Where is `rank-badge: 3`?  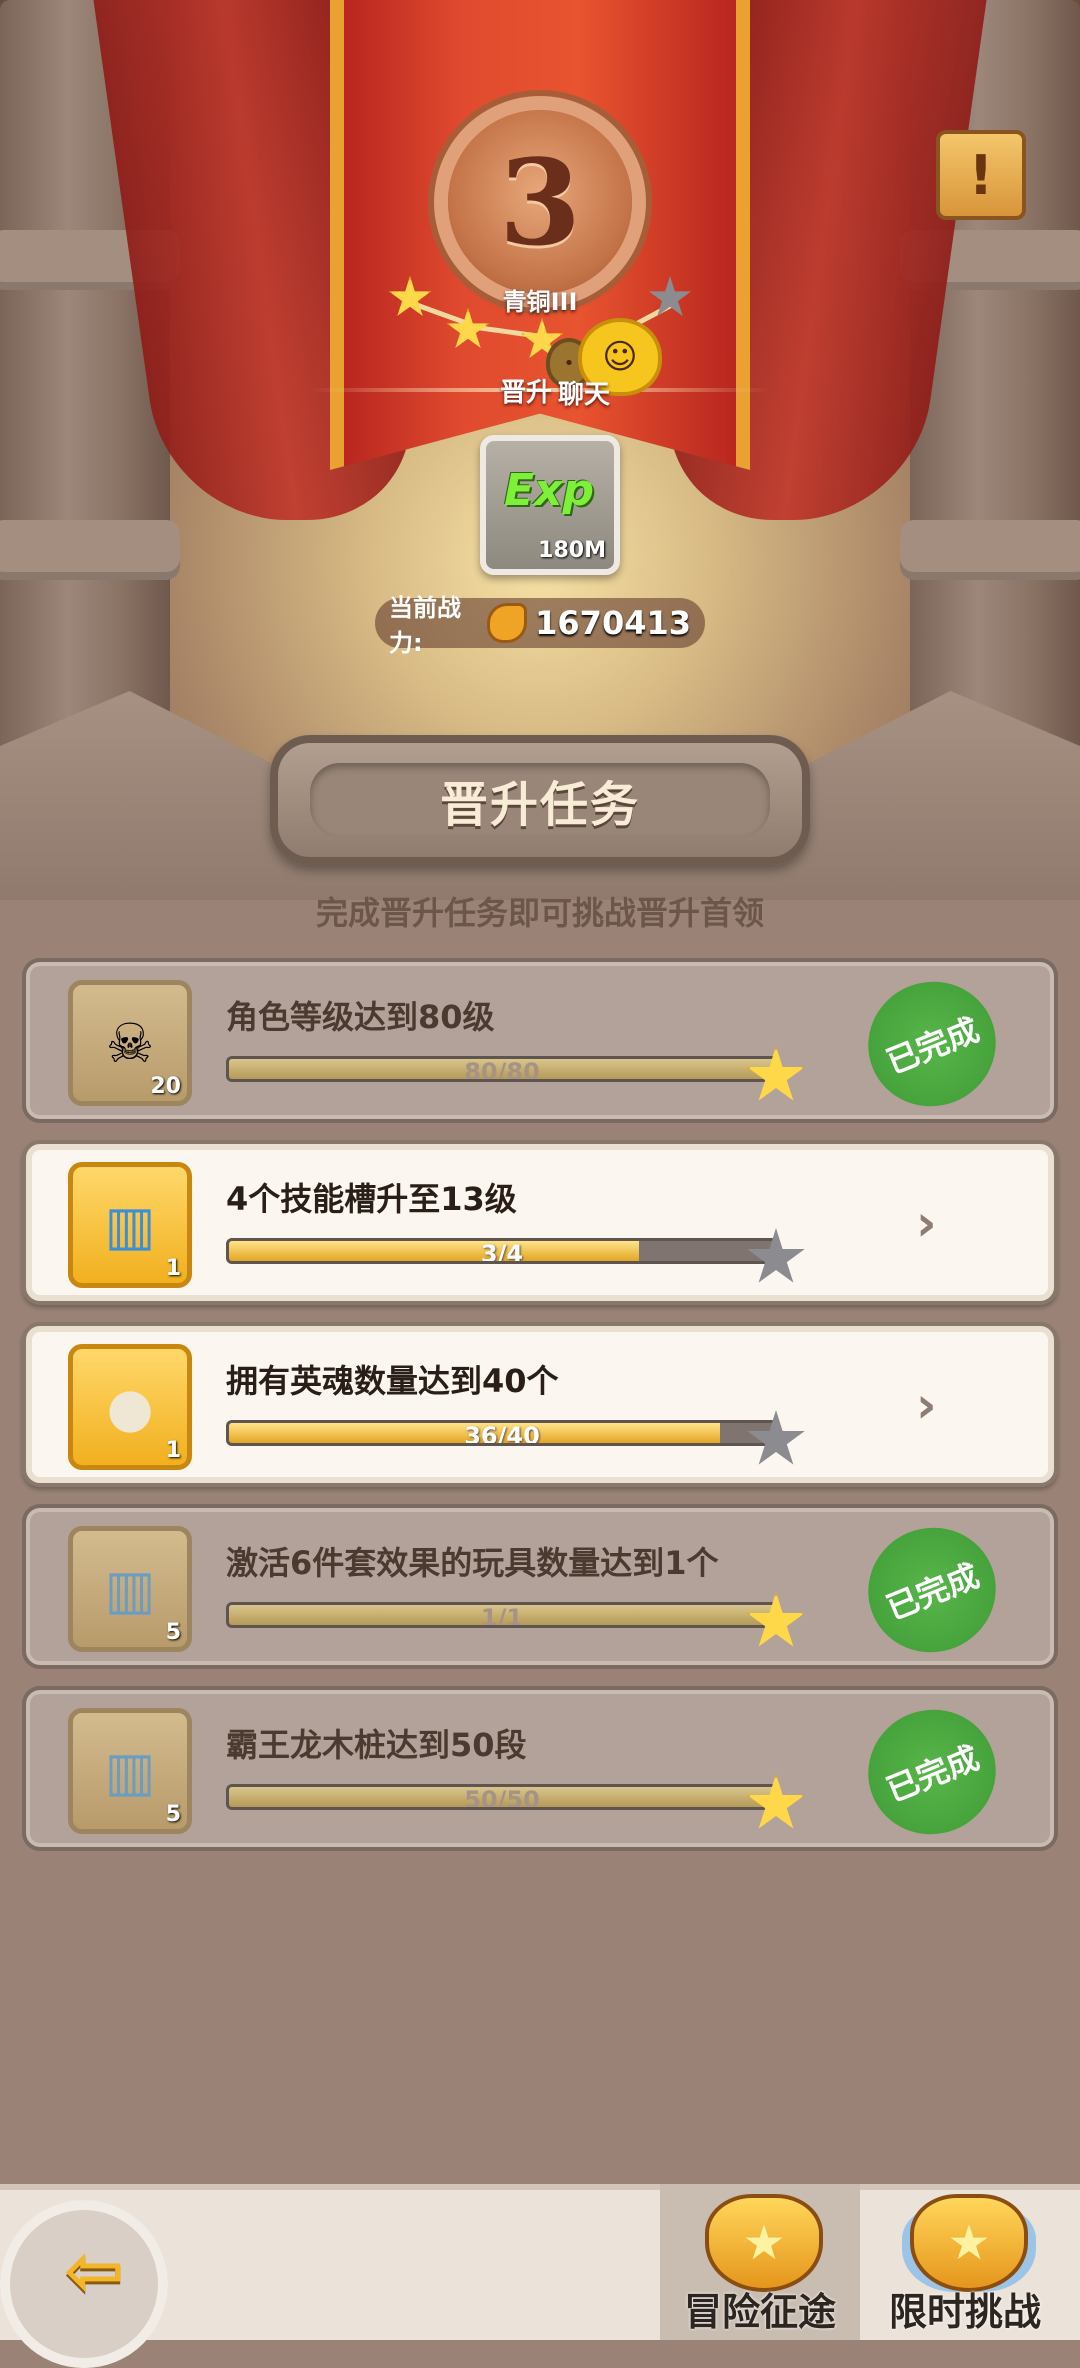 rank-badge: 3 is located at coordinates (540, 202).